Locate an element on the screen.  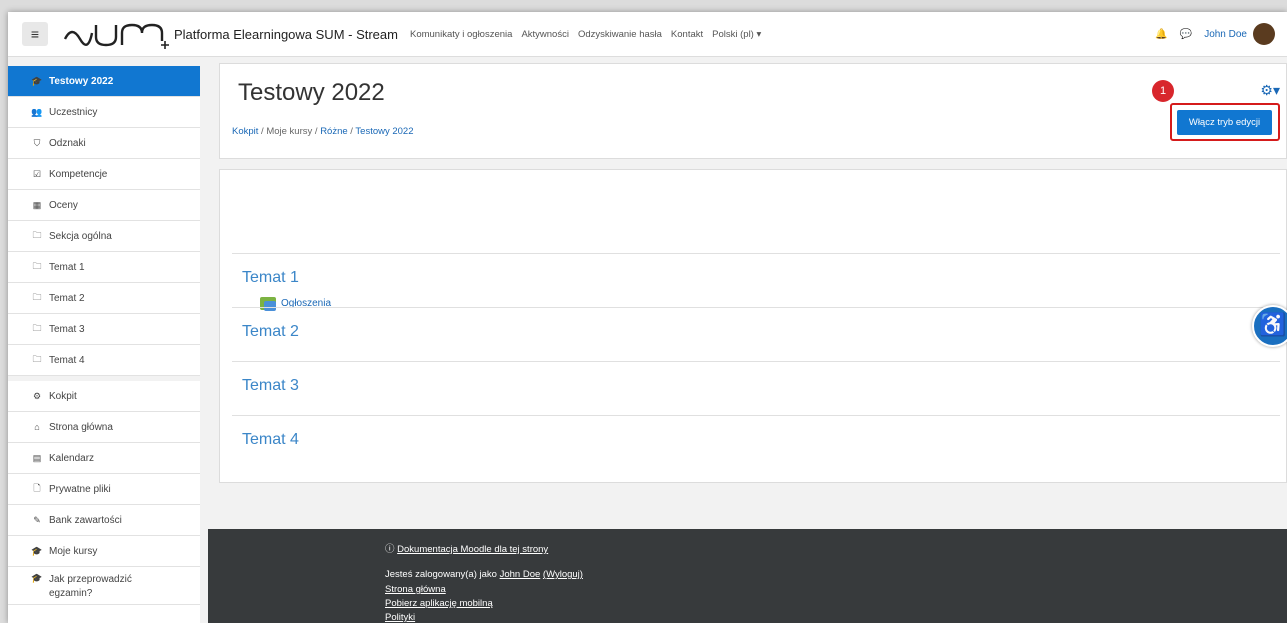
sidebar-item-label: Kalendarz is located at coordinates (72, 458).